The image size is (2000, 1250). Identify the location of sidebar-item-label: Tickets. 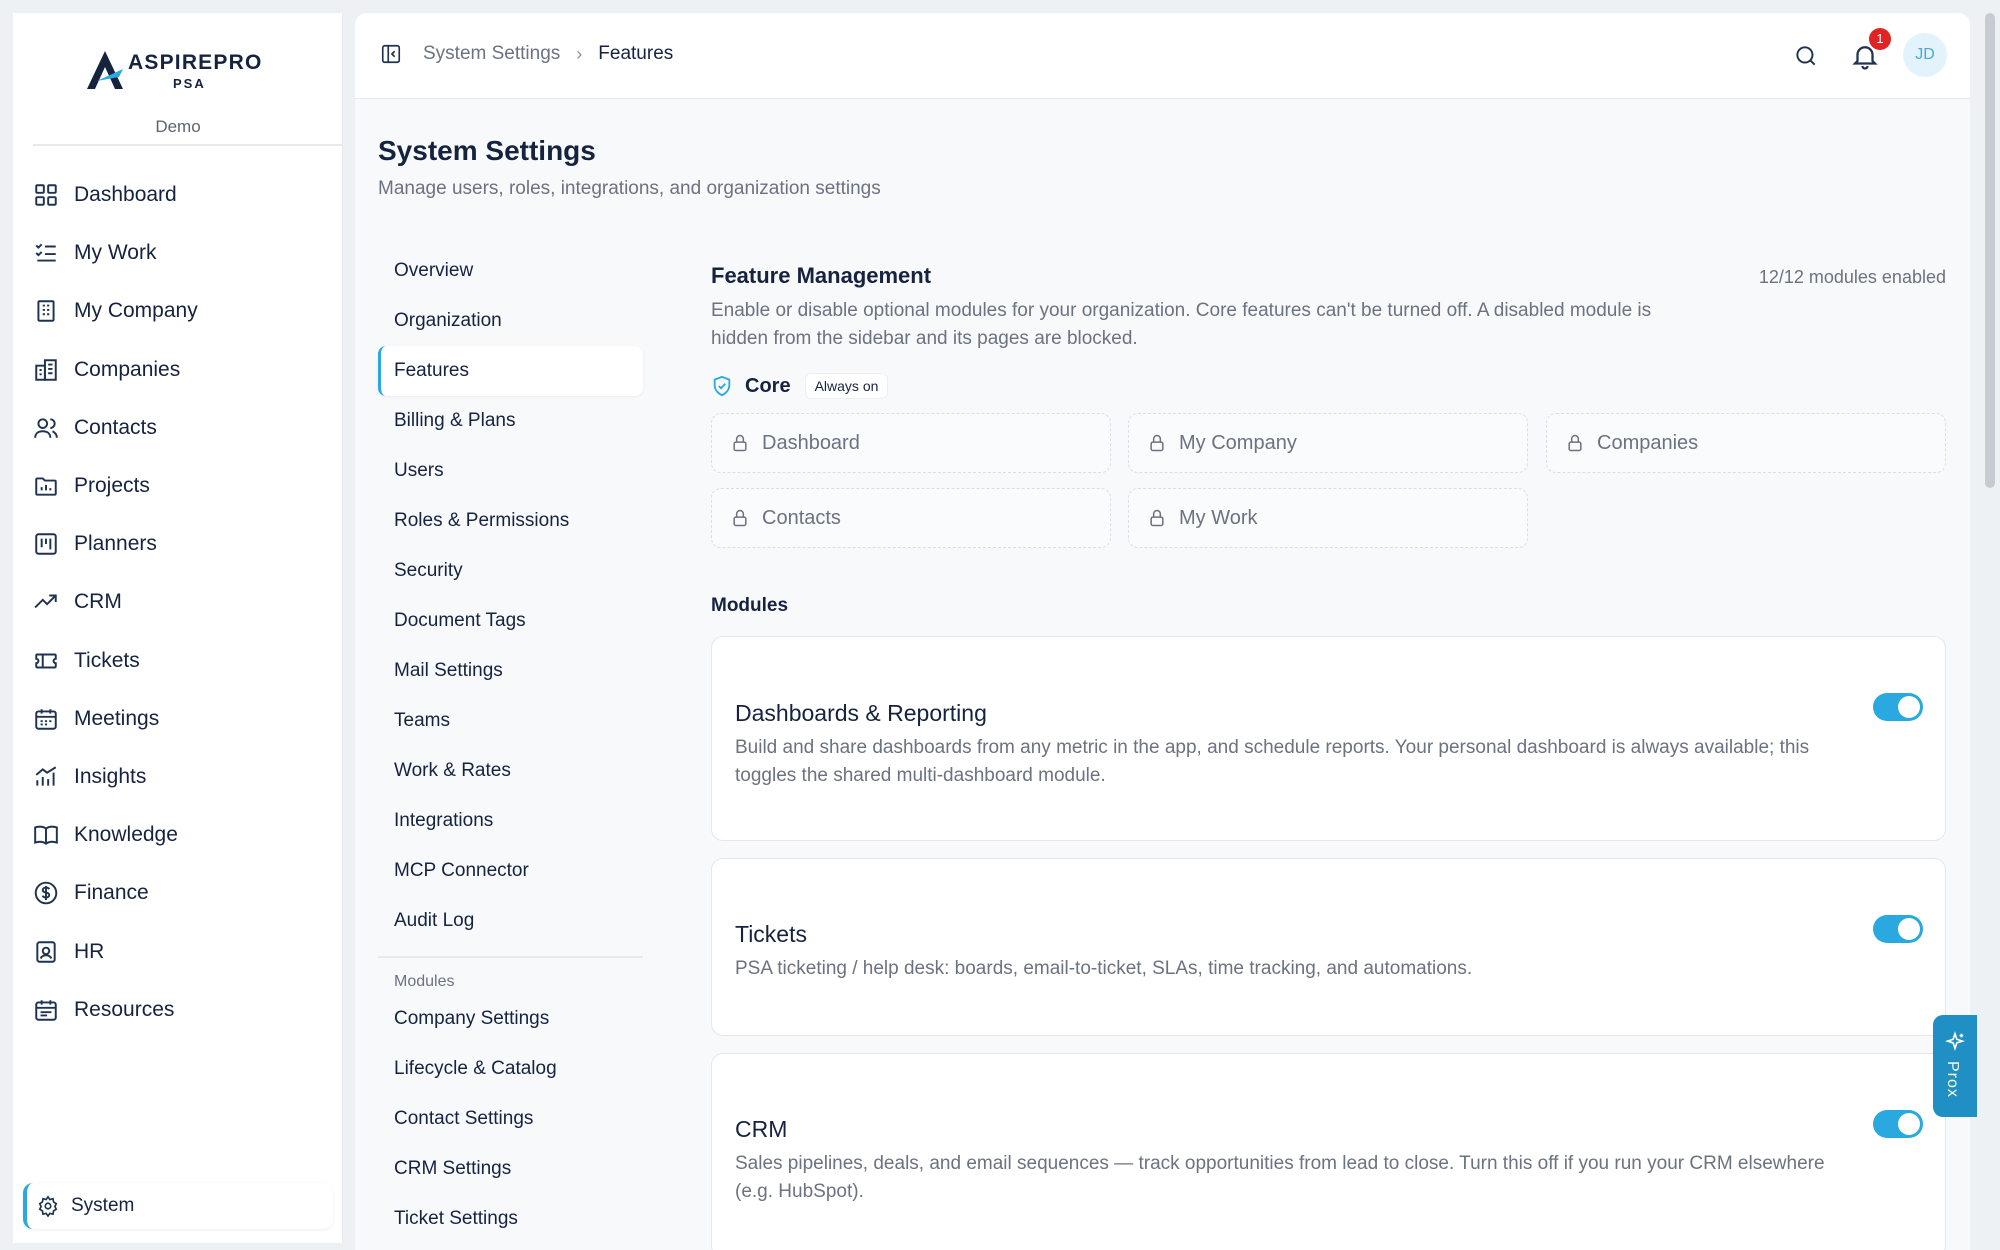
(107, 660).